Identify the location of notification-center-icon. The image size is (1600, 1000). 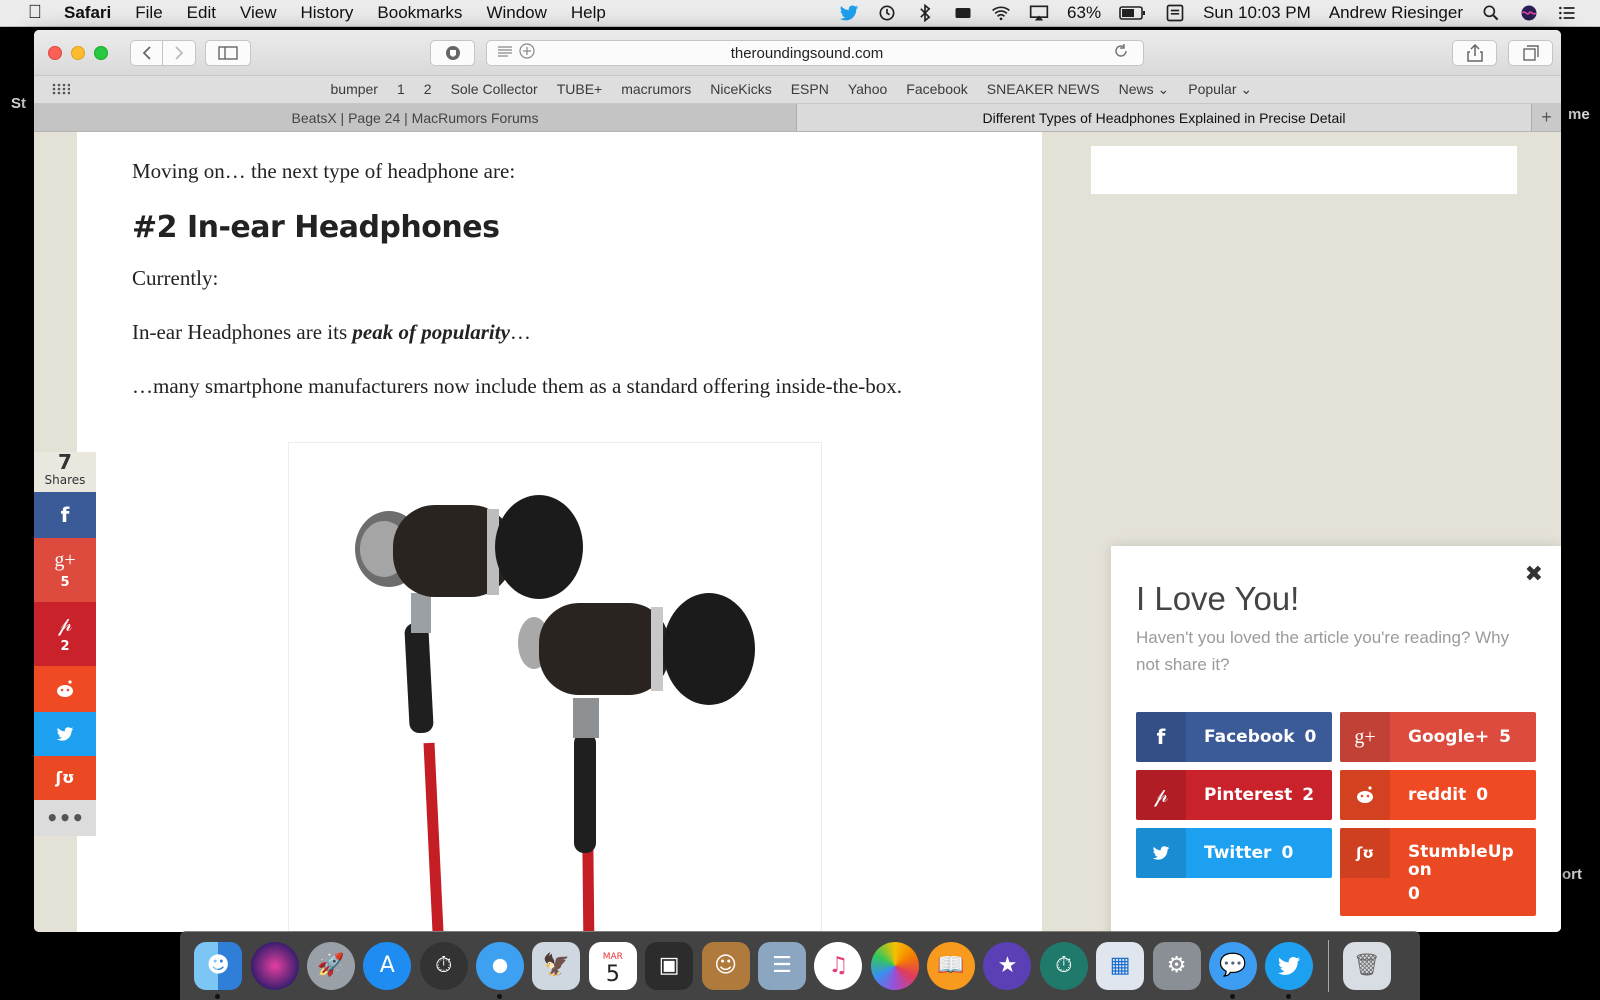
(1567, 13).